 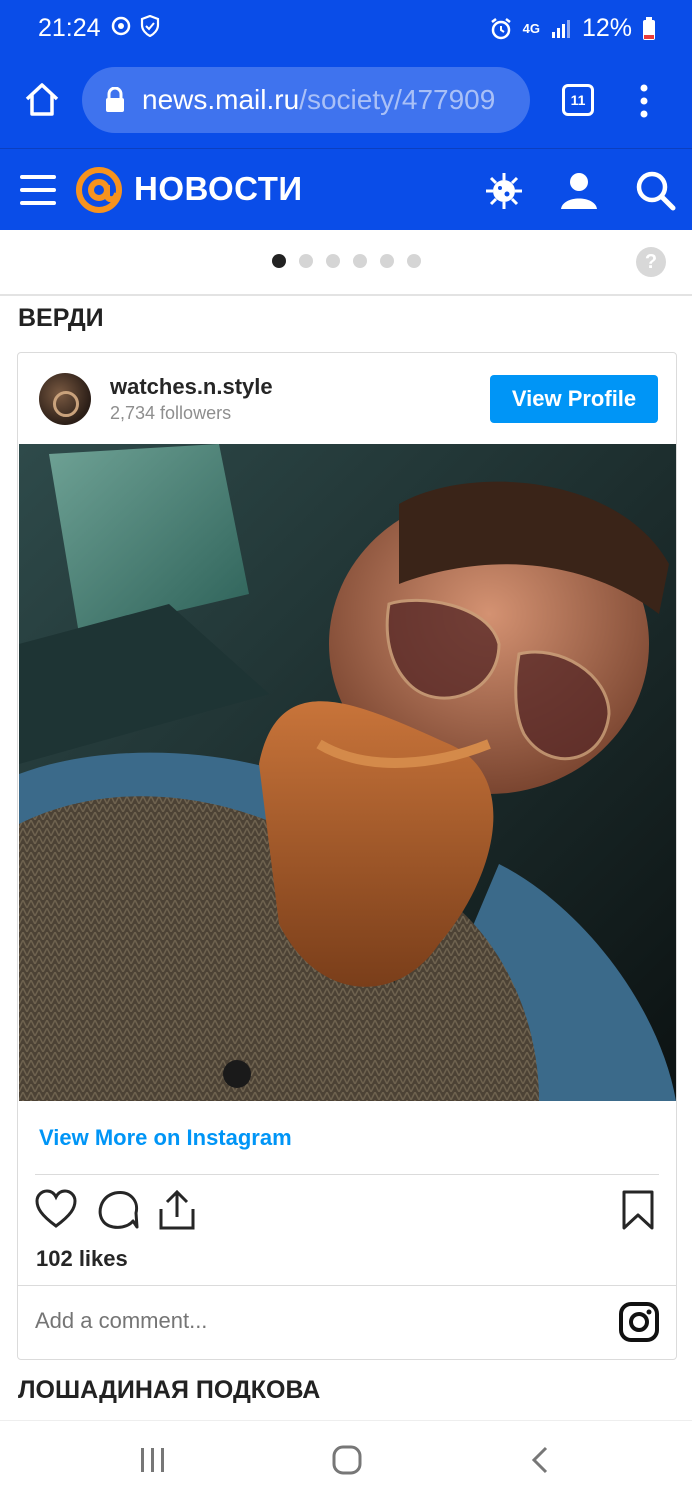 What do you see at coordinates (579, 190) in the screenshot?
I see `user-icon` at bounding box center [579, 190].